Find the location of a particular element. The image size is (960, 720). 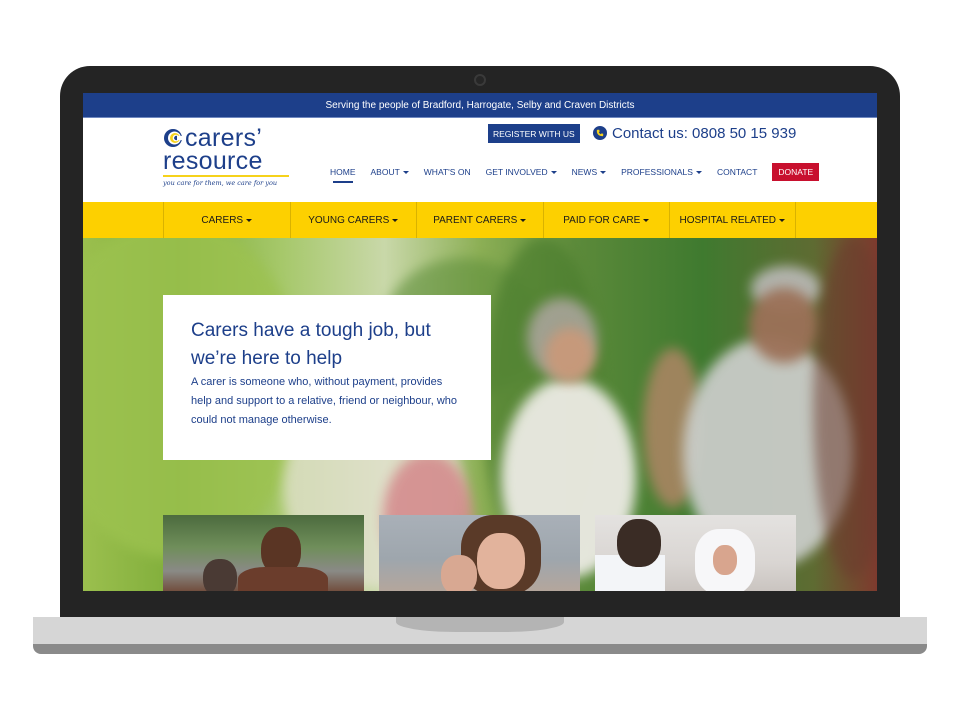

menu-carers: CARERS is located at coordinates (226, 220).